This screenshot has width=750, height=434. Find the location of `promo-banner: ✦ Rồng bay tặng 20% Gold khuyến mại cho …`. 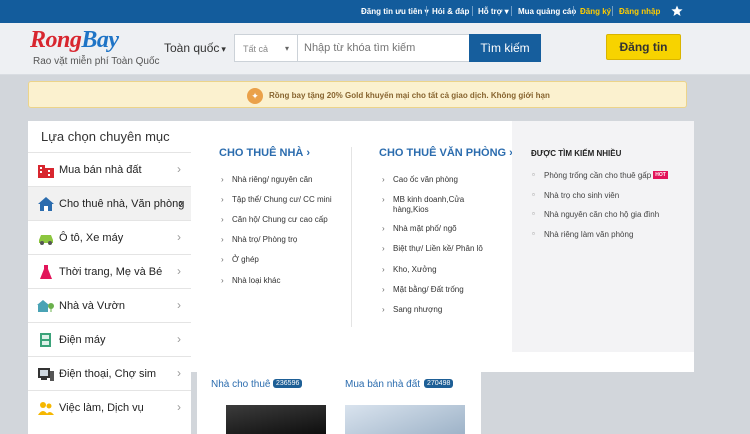

promo-banner: ✦ Rồng bay tặng 20% Gold khuyến mại cho … is located at coordinates (357, 94).